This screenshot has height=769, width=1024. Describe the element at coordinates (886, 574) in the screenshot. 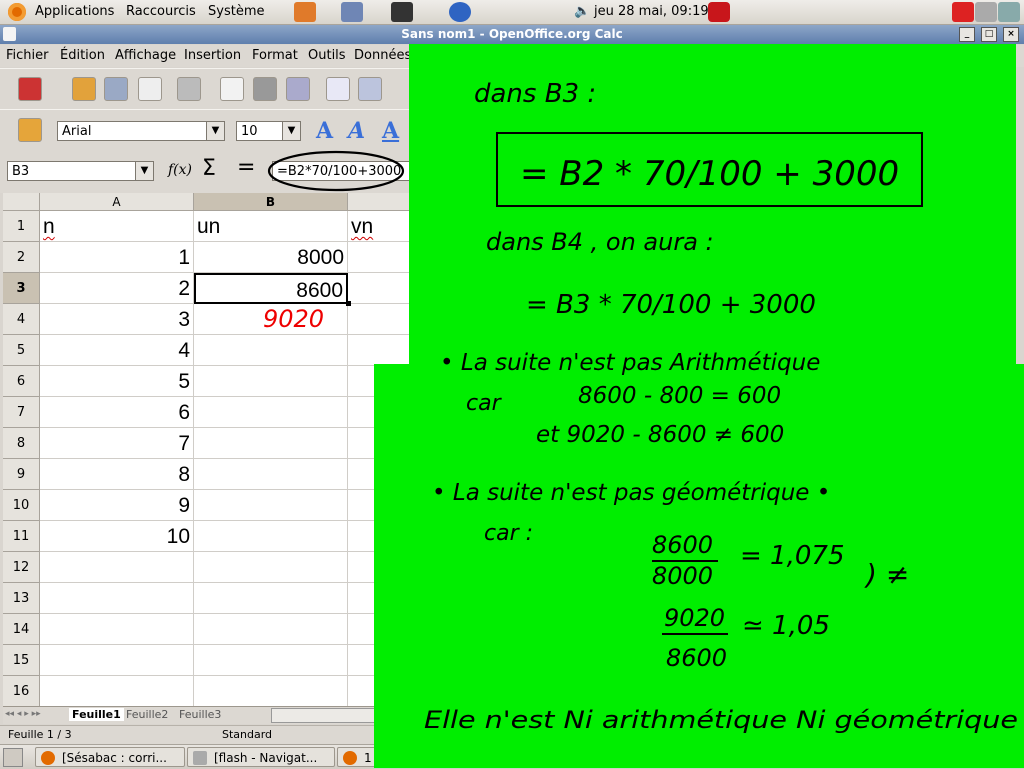

I see `not-equal-sign: ) ≠` at that location.